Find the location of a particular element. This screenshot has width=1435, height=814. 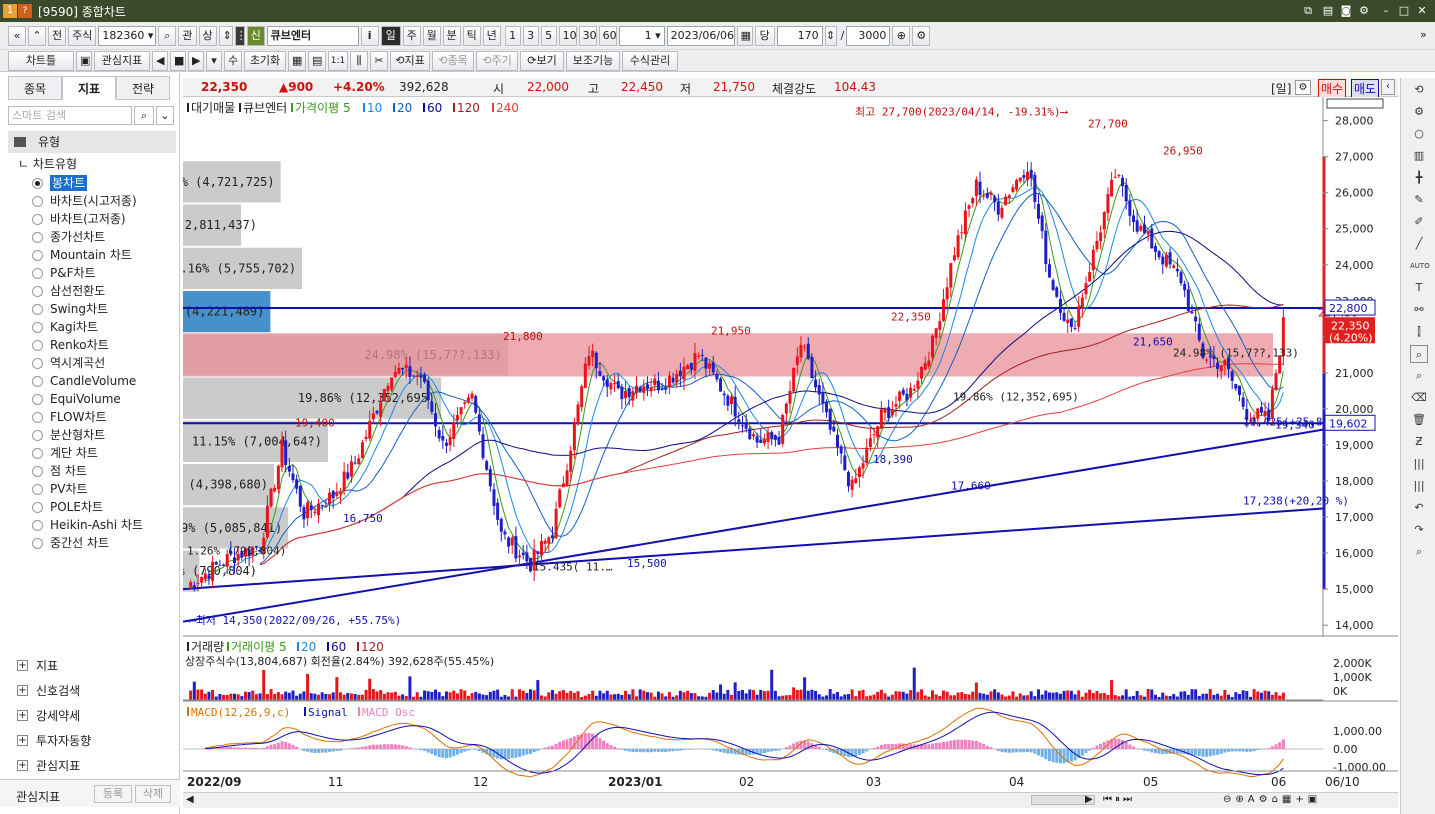

settings-gear-icon: ⚙ is located at coordinates (1303, 87).